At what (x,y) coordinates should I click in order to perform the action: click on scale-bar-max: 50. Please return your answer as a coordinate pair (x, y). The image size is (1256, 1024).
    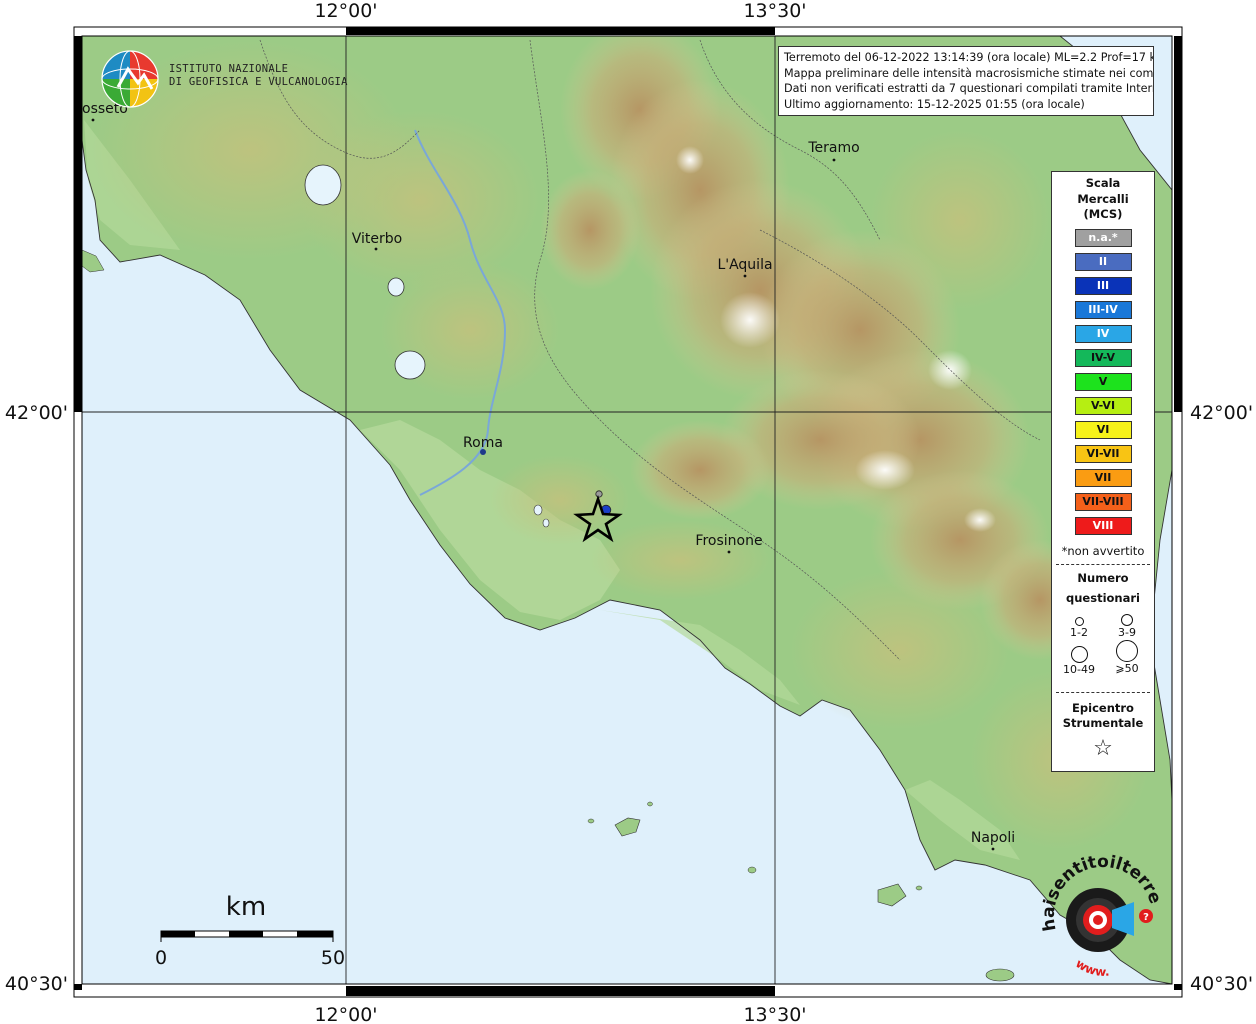
    Looking at the image, I should click on (333, 958).